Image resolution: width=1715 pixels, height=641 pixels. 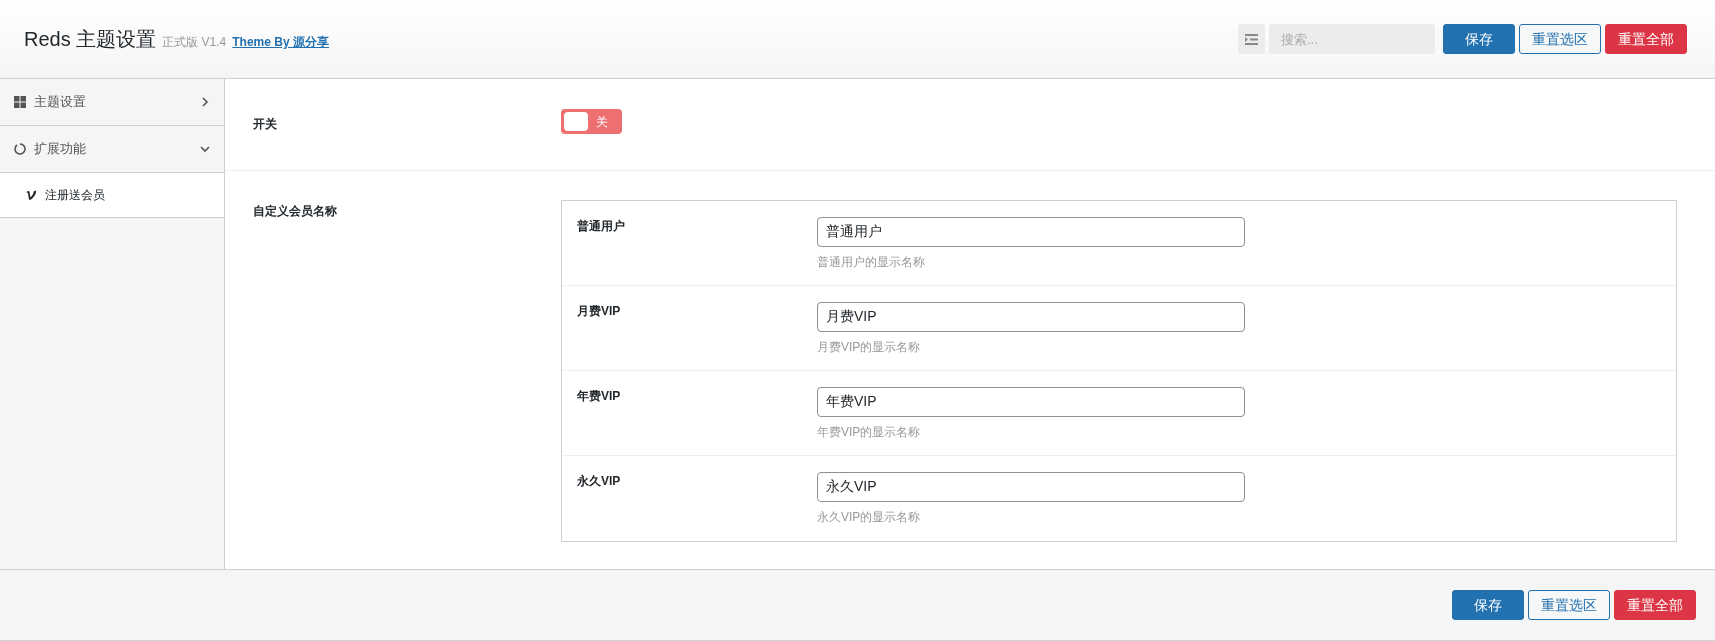 What do you see at coordinates (1031, 232) in the screenshot?
I see `text-field: 普通用户` at bounding box center [1031, 232].